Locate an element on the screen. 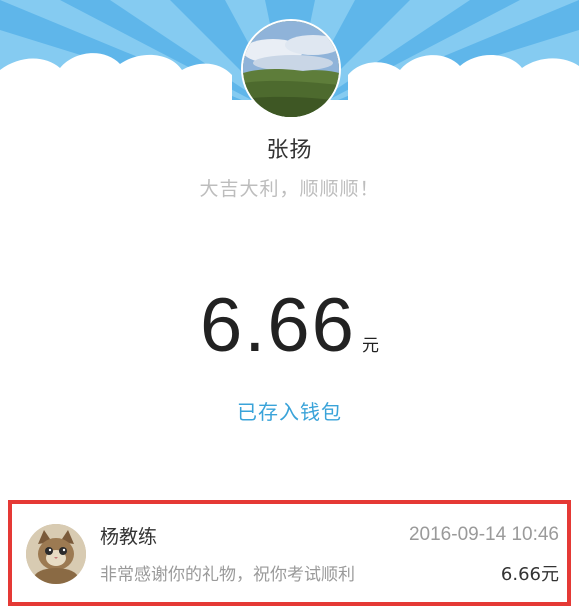  record-timestamp: 2016-09-14 10:46 is located at coordinates (483, 534).